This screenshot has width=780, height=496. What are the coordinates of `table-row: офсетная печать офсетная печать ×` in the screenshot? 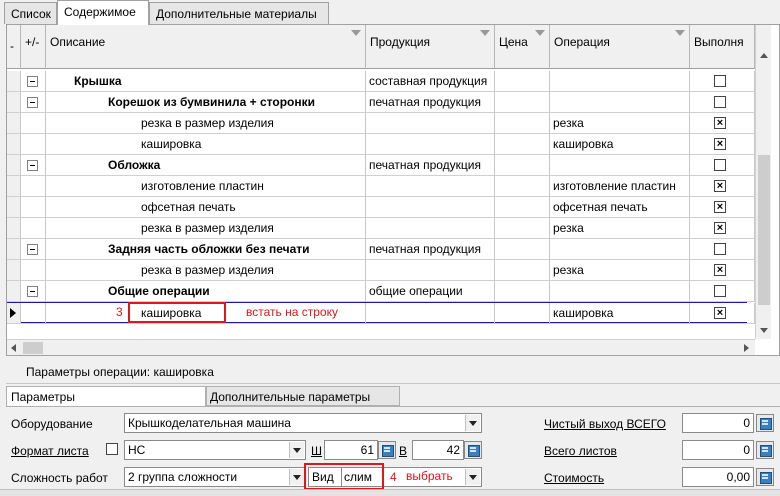 It's located at (381, 207).